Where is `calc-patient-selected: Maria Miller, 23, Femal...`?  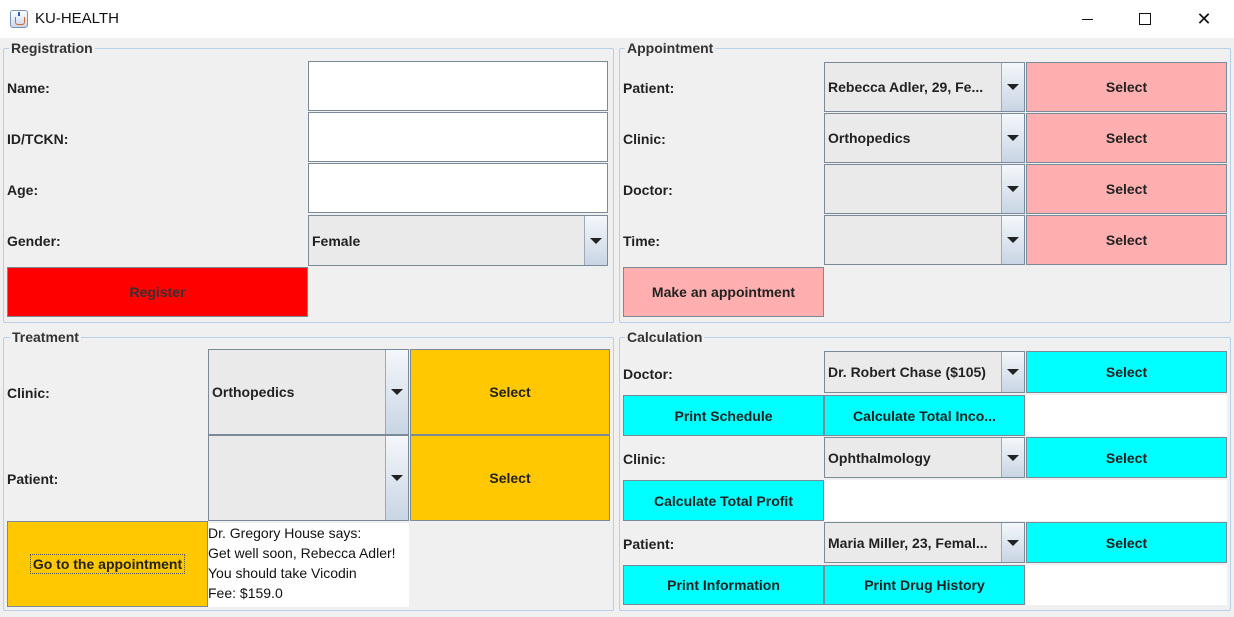 calc-patient-selected: Maria Miller, 23, Femal... is located at coordinates (908, 542).